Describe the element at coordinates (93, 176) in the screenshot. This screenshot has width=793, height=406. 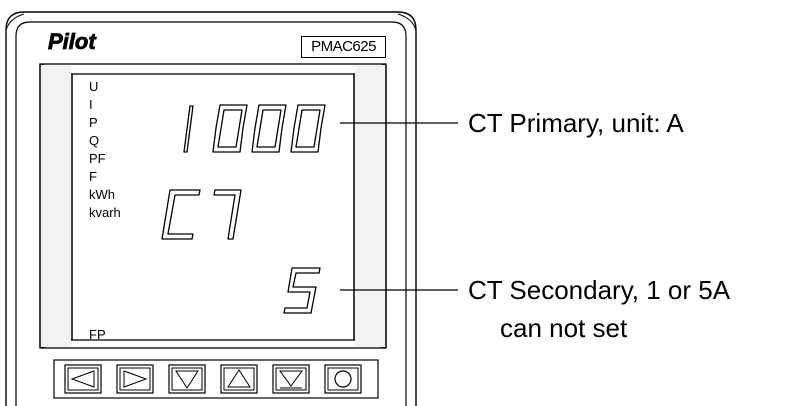
I see `indicator-f: F` at that location.